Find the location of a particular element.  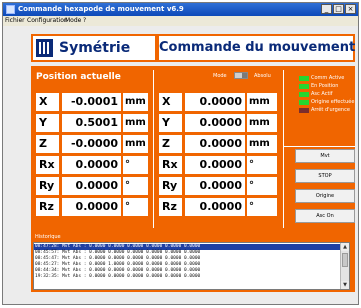

status-label: Origine effectuée is located at coordinates (333, 102).